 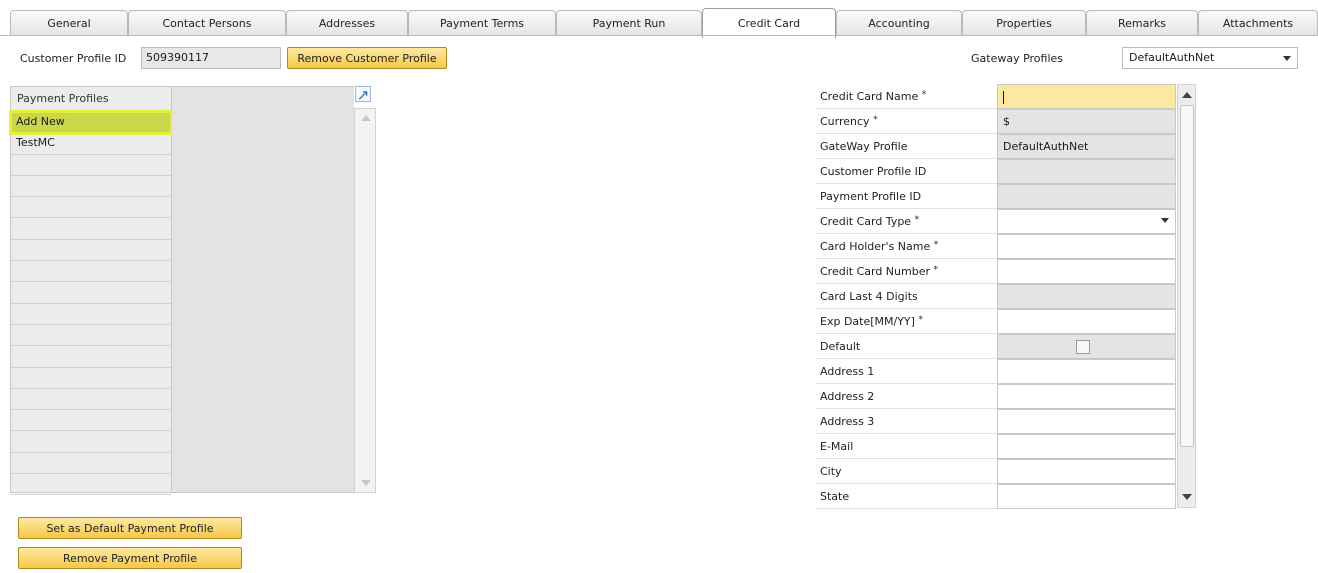 I want to click on field-label: City, so click(x=831, y=471).